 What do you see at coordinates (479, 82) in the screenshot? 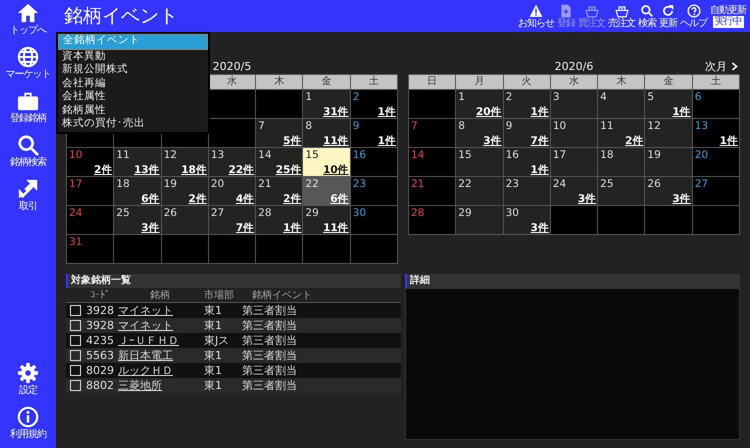
I see `weekday-header: 月` at bounding box center [479, 82].